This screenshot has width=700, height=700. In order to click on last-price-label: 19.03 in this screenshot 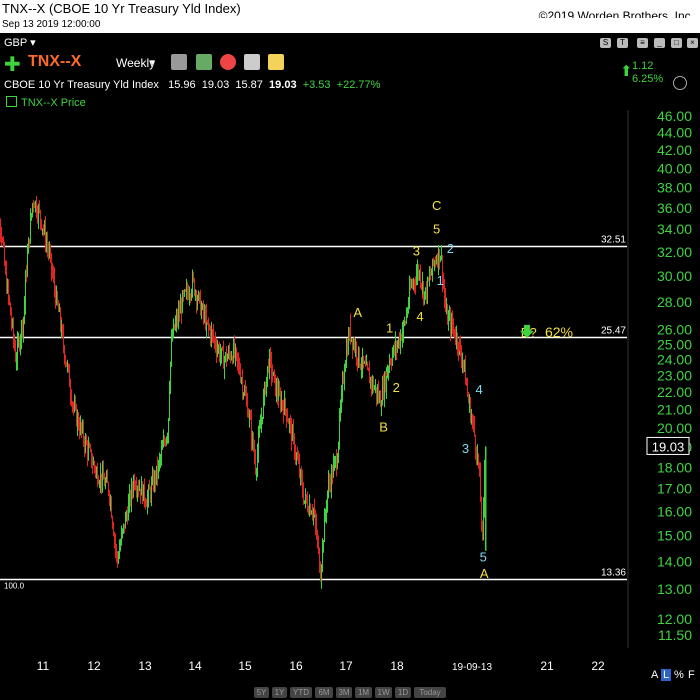, I will do `click(668, 446)`.